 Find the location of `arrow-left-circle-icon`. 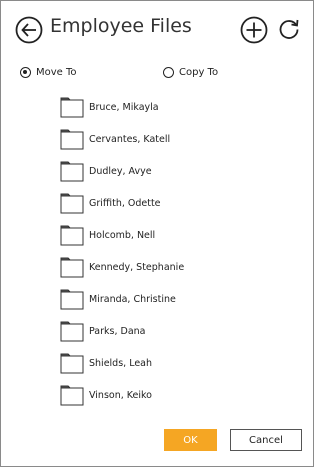

arrow-left-circle-icon is located at coordinates (29, 30).